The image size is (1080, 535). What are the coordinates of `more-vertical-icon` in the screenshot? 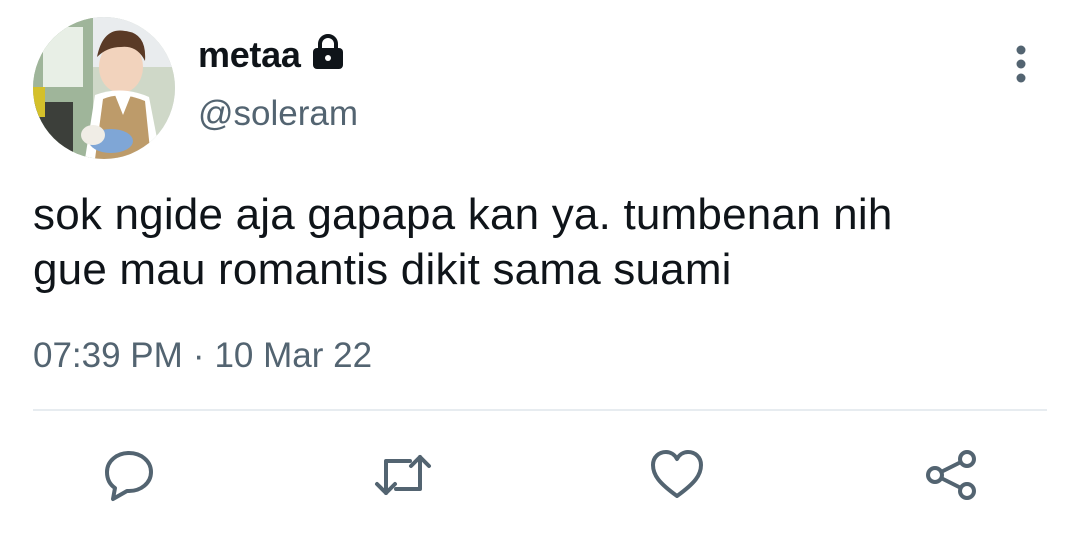 It's located at (1021, 64).